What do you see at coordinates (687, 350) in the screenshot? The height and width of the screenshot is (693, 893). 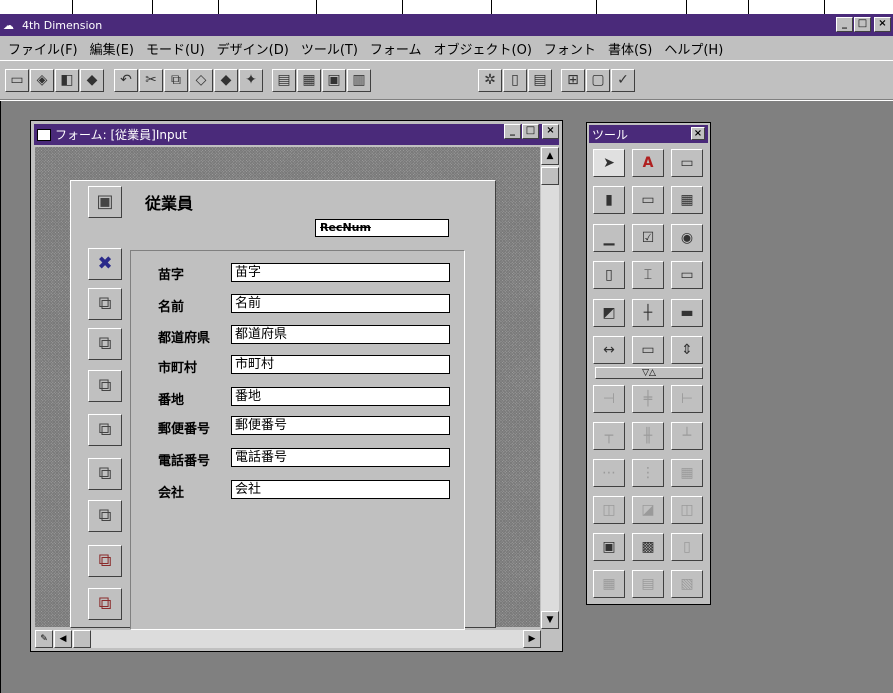 I see `split-tool-icon: ⇕` at bounding box center [687, 350].